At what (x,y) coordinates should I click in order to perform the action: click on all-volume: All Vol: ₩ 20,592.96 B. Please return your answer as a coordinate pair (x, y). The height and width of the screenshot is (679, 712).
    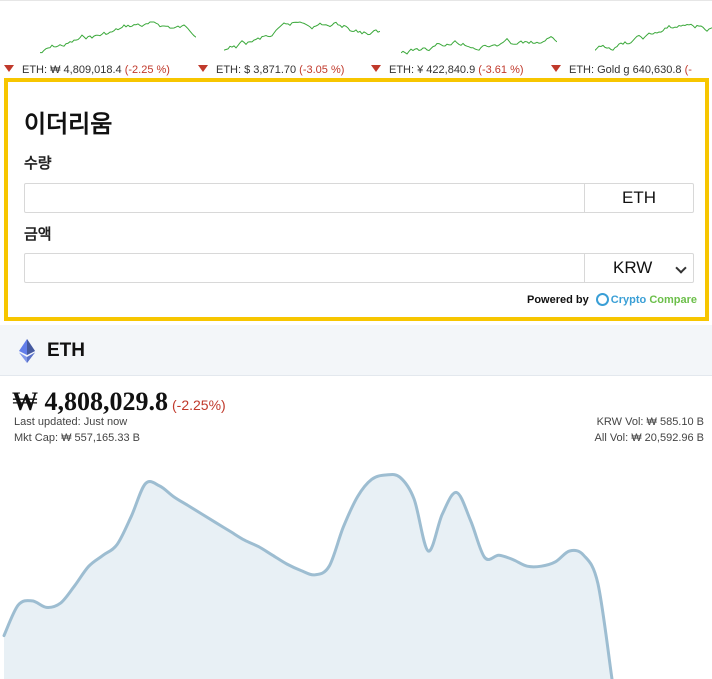
    Looking at the image, I should click on (649, 438).